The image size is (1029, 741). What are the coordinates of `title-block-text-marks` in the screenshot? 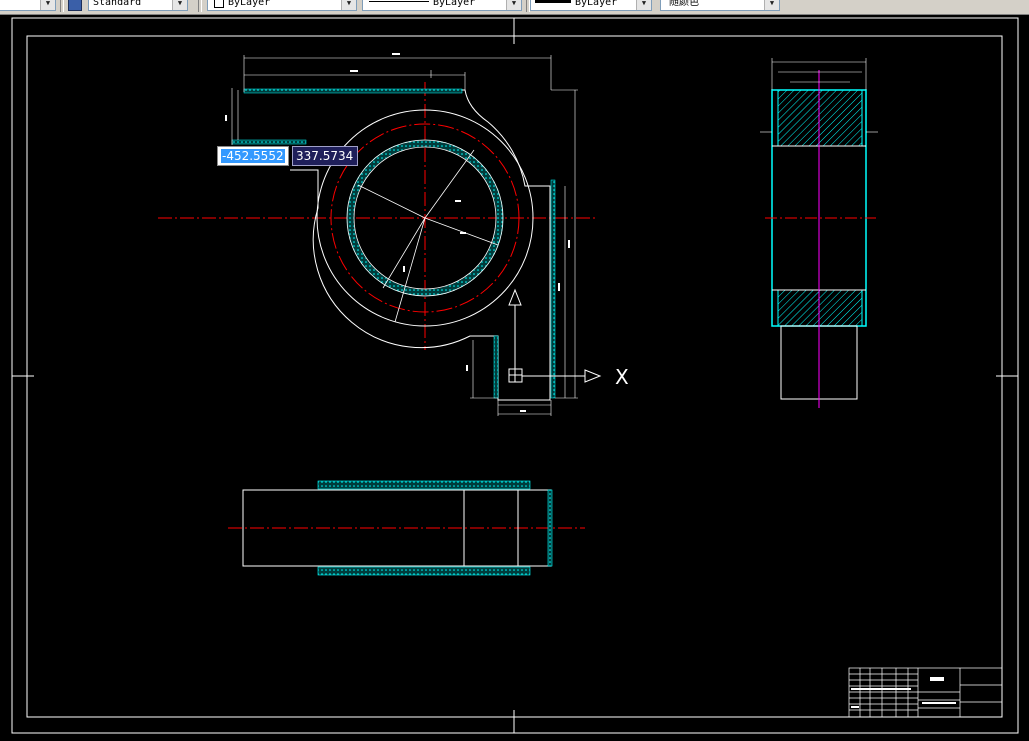 It's located at (903, 692).